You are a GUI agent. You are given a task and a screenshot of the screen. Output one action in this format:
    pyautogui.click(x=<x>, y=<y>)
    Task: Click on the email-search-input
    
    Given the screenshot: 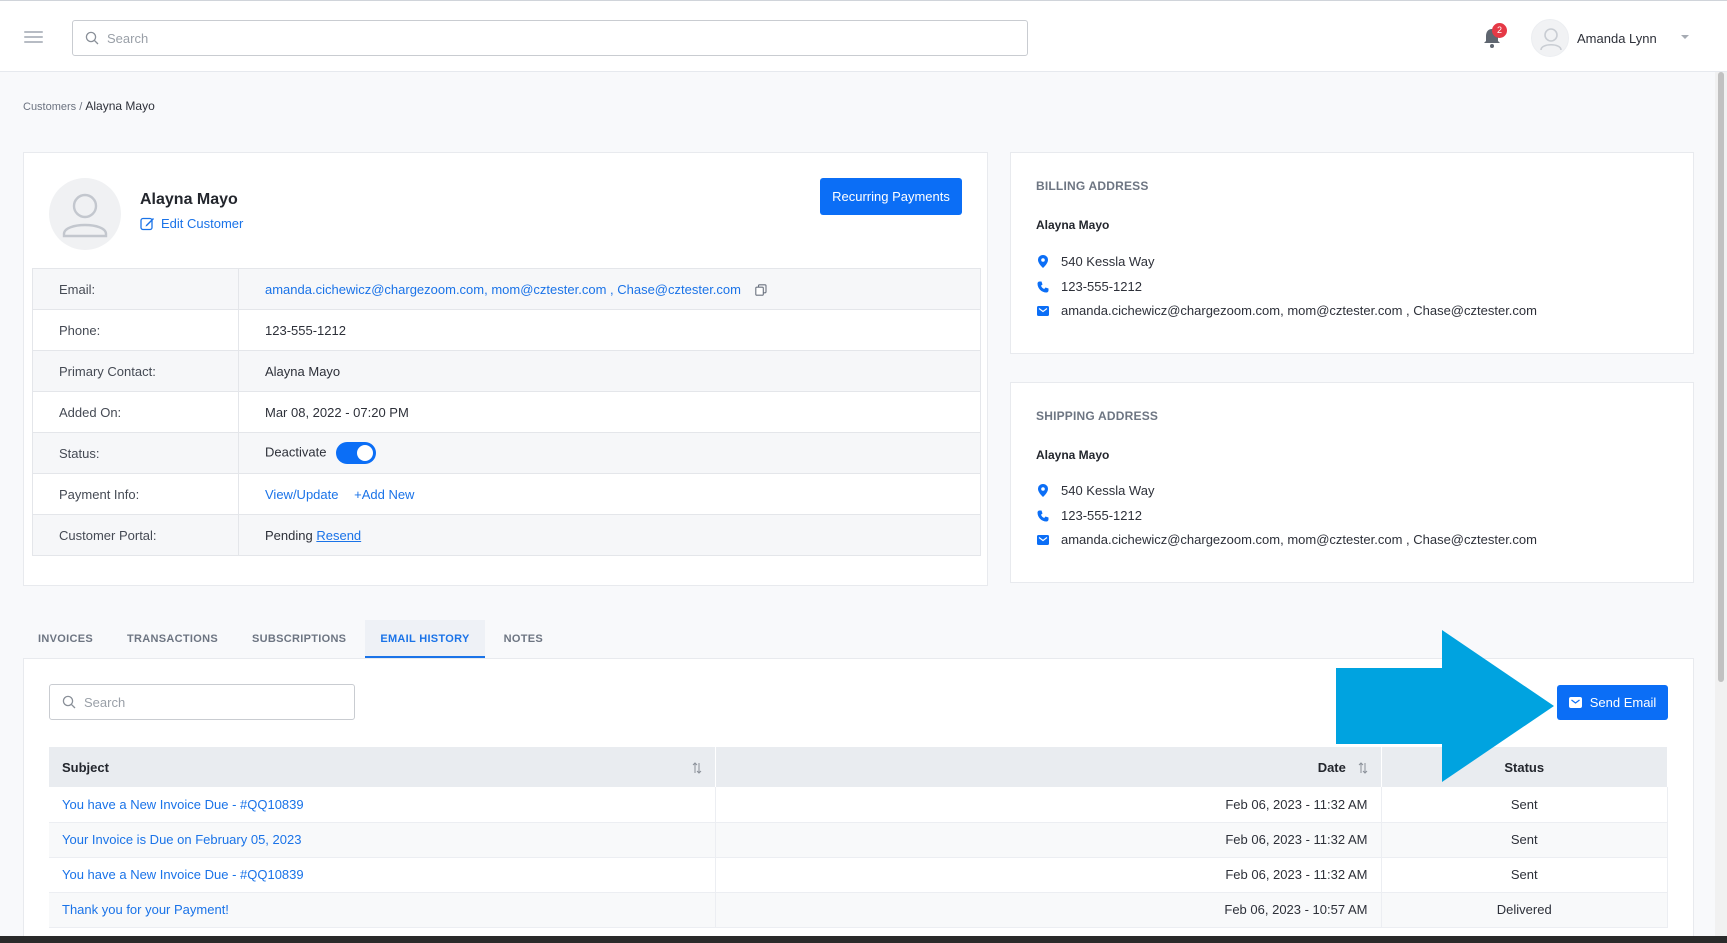 What is the action you would take?
    pyautogui.click(x=214, y=702)
    